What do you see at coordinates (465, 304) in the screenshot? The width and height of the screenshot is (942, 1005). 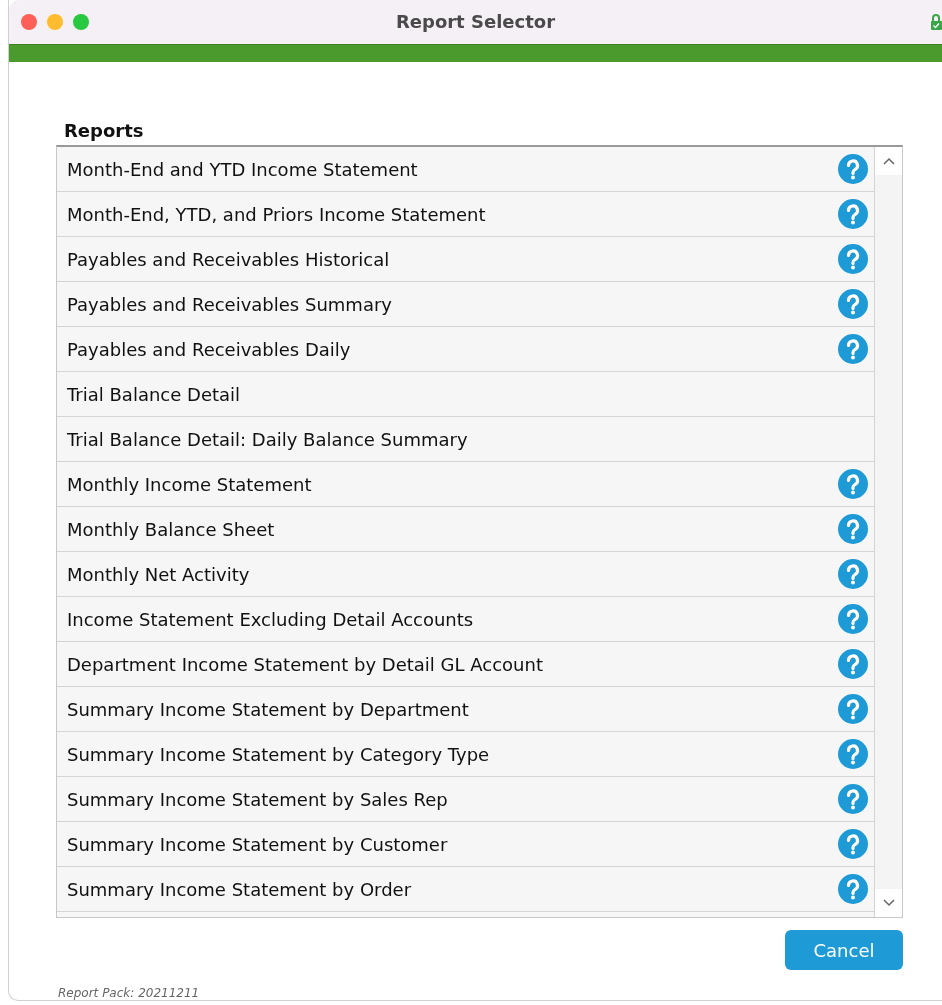 I see `report-row: Payables and Receivables Summary` at bounding box center [465, 304].